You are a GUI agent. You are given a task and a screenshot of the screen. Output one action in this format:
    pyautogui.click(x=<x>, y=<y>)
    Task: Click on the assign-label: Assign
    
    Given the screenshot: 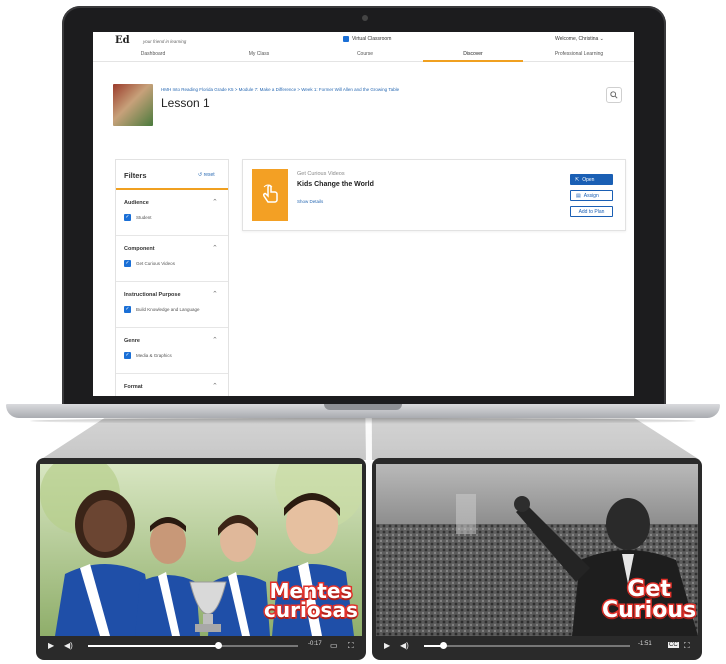 What is the action you would take?
    pyautogui.click(x=591, y=195)
    